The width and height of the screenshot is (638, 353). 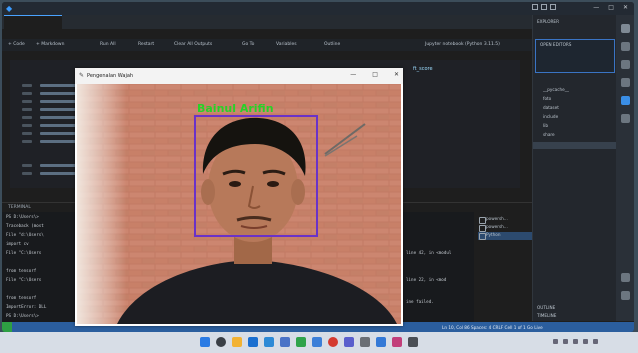 I want to click on title-bar: ◆ — □ ✕, so click(x=318, y=8).